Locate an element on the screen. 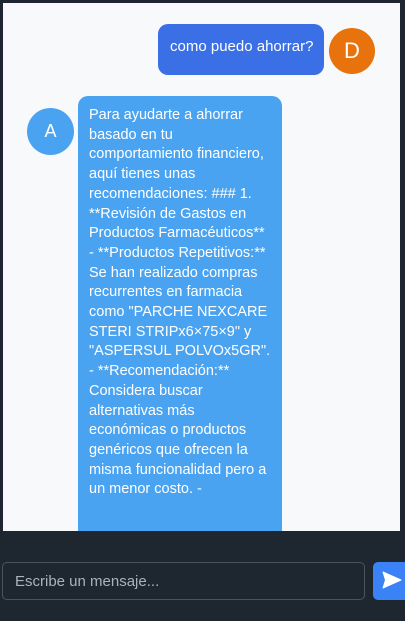  assistant-avatar-initial: A is located at coordinates (50, 131).